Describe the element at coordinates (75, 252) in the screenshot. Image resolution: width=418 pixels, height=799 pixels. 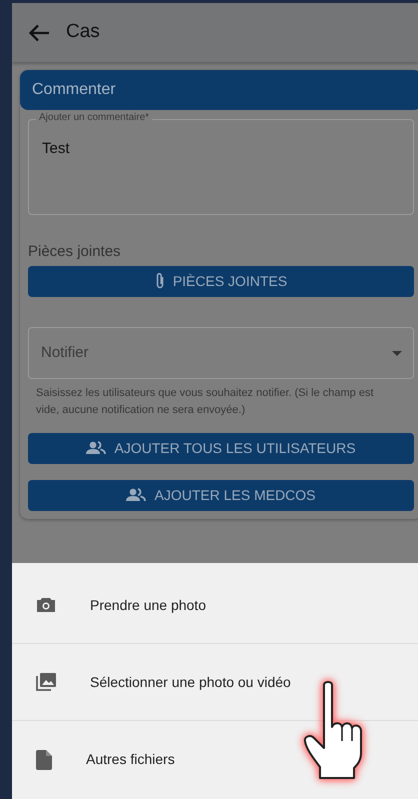
I see `attachments-label: Pièces jointes` at that location.